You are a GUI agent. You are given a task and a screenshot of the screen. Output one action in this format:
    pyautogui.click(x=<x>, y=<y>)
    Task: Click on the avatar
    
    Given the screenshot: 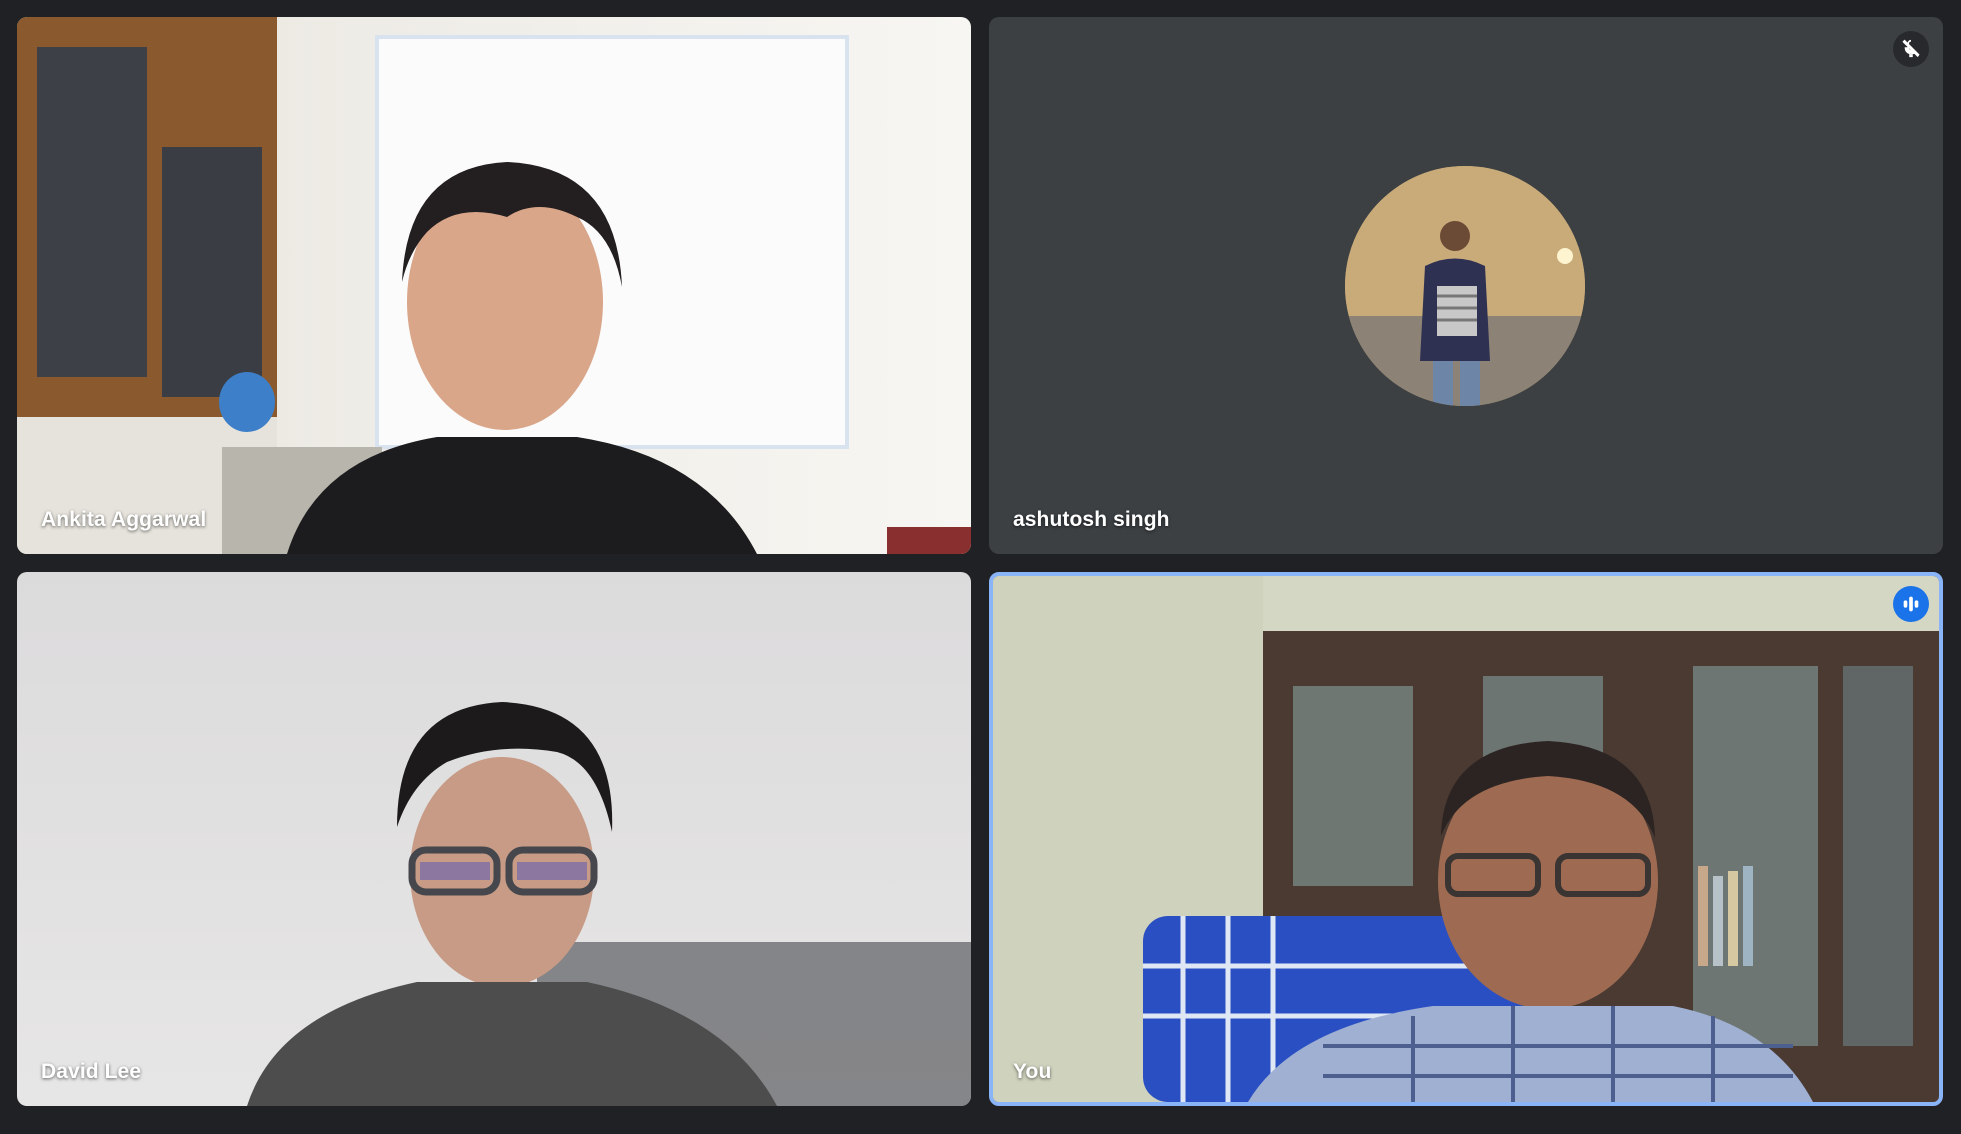 What is the action you would take?
    pyautogui.click(x=1465, y=286)
    